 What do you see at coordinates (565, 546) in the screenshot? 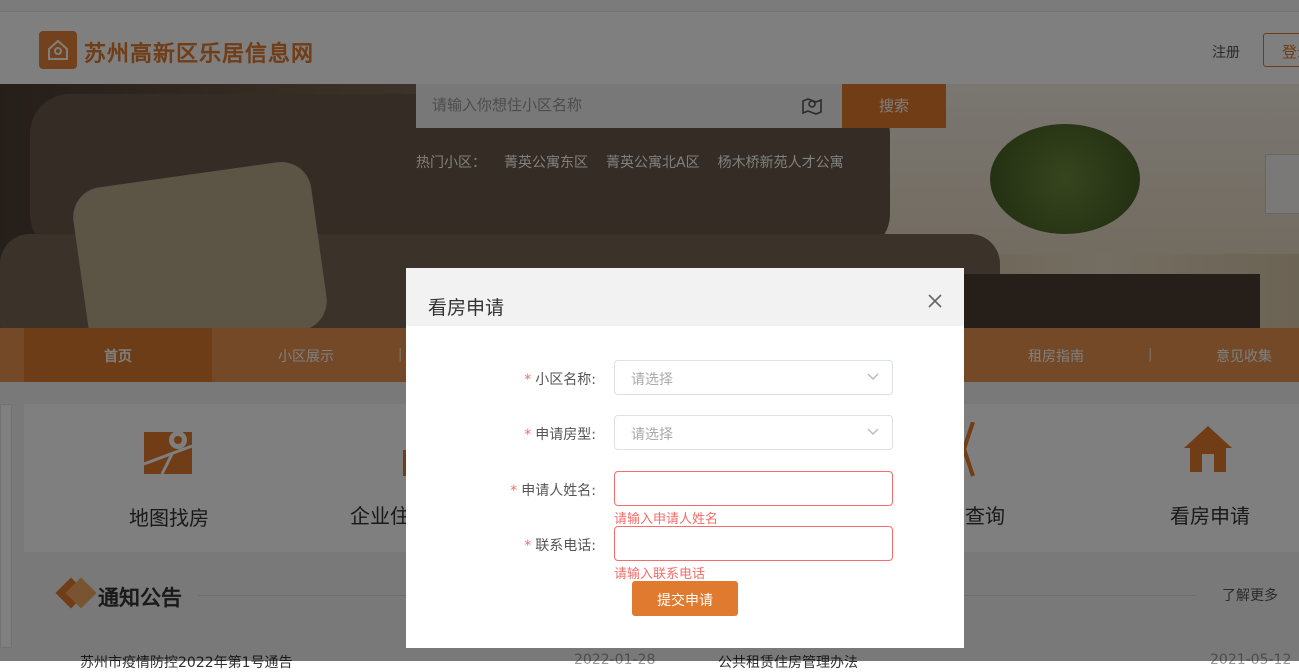
I see `phone-label-text: 联系电话:` at bounding box center [565, 546].